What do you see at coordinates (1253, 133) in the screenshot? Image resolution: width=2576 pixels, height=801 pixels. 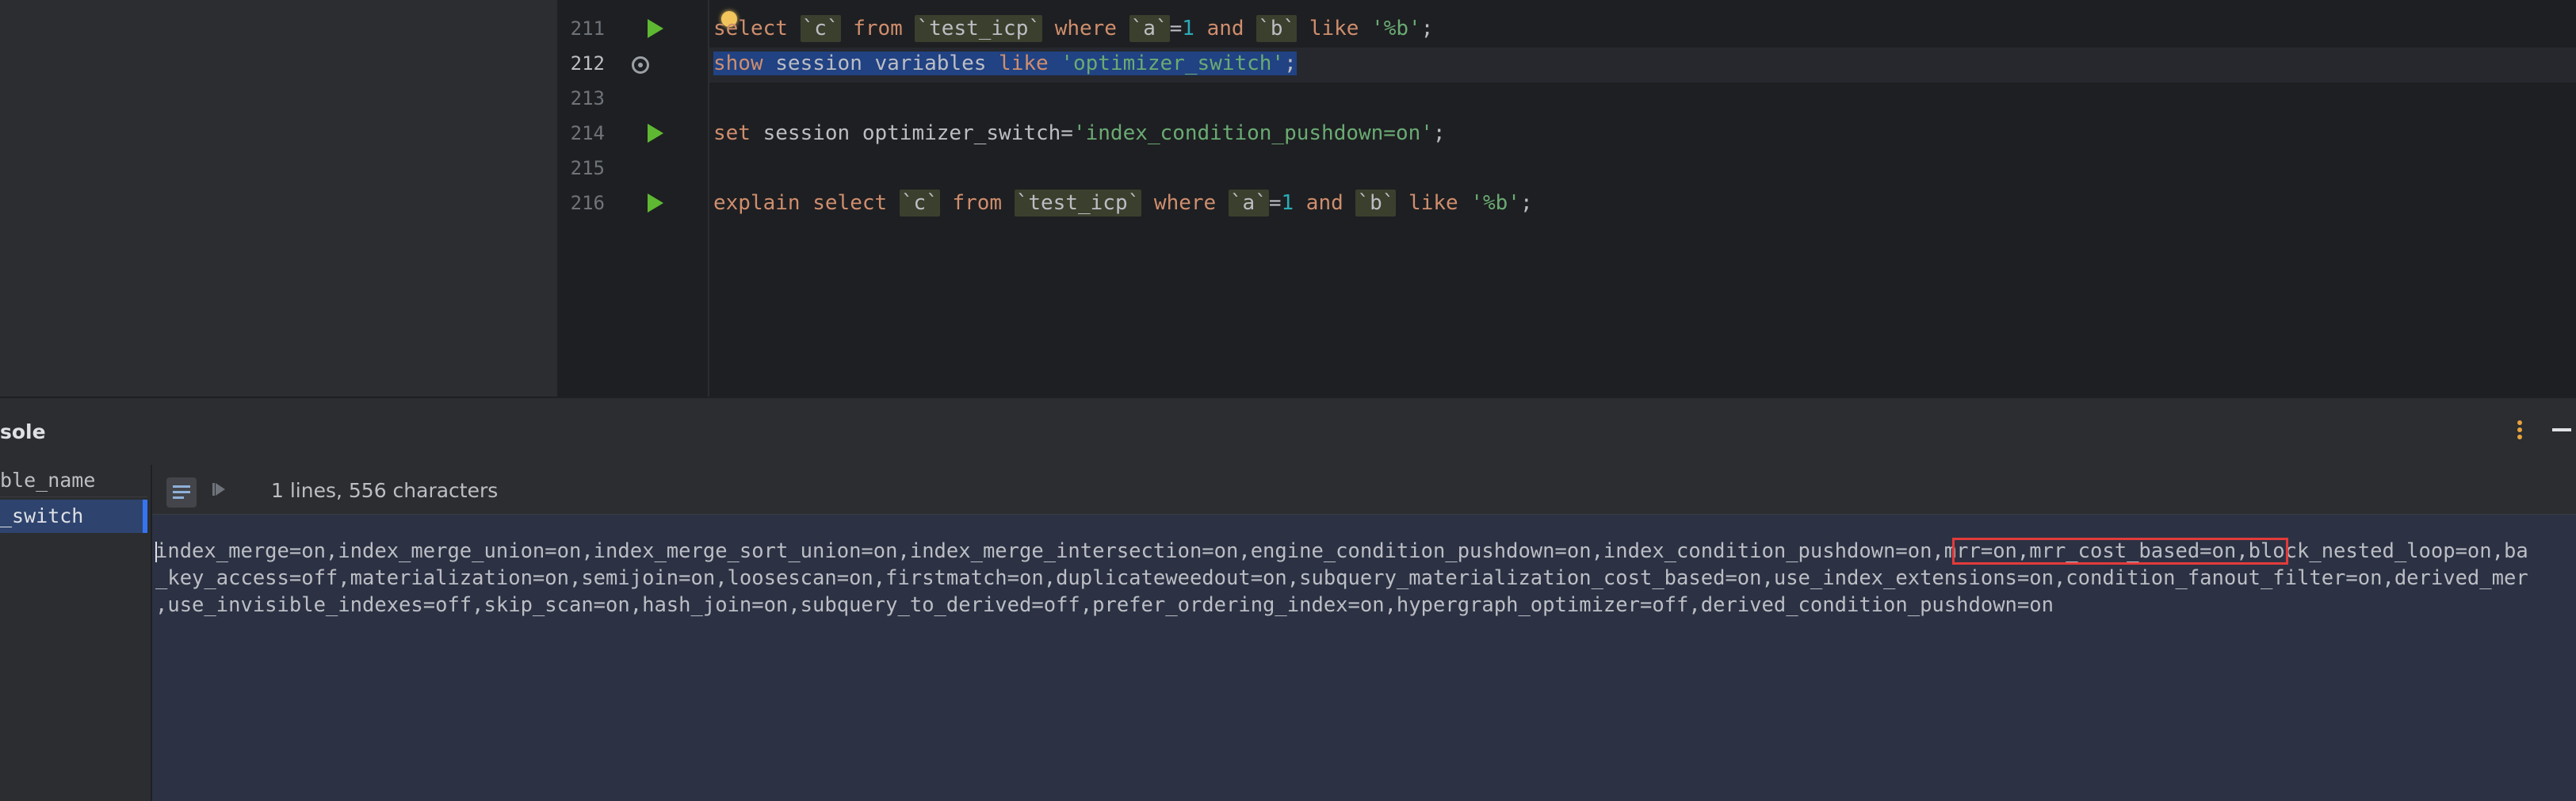 I see `code-token: 'index_condition_pushdown=on'` at bounding box center [1253, 133].